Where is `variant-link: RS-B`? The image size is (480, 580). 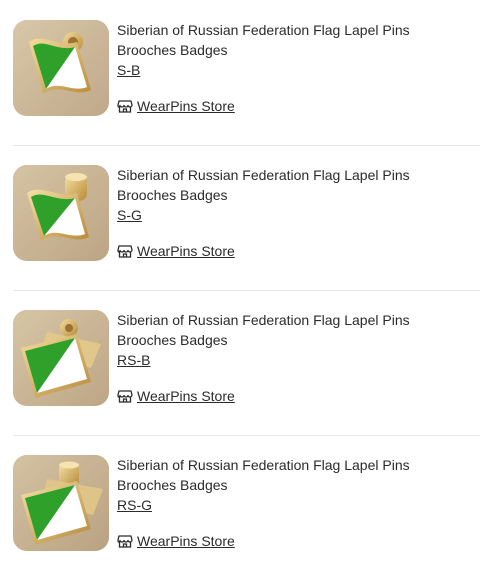
variant-link: RS-B is located at coordinates (133, 360).